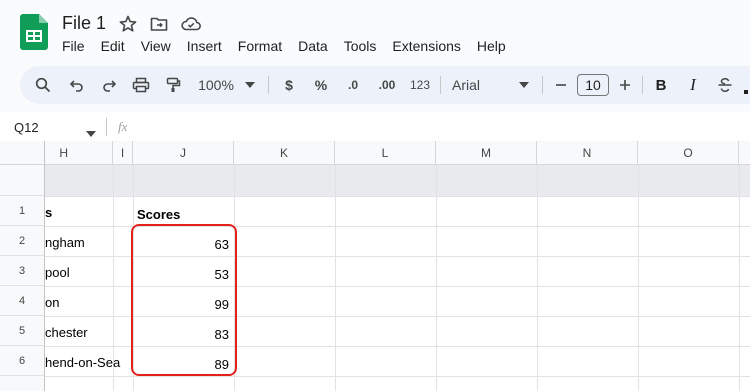  Describe the element at coordinates (661, 85) in the screenshot. I see `bold-button: B` at that location.